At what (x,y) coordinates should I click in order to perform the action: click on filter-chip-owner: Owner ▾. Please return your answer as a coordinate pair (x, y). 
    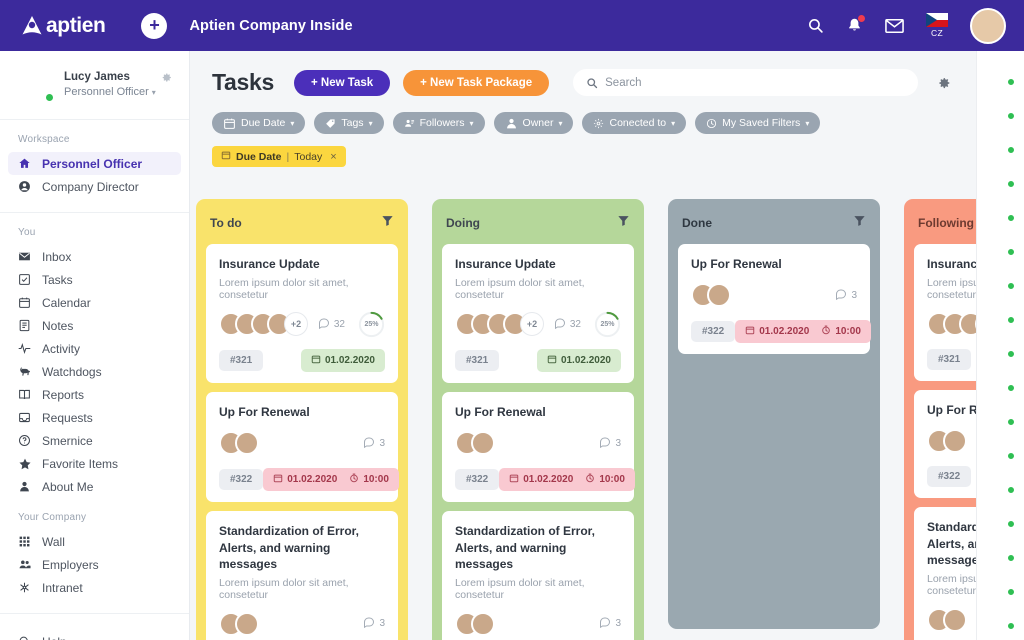
    Looking at the image, I should click on (533, 123).